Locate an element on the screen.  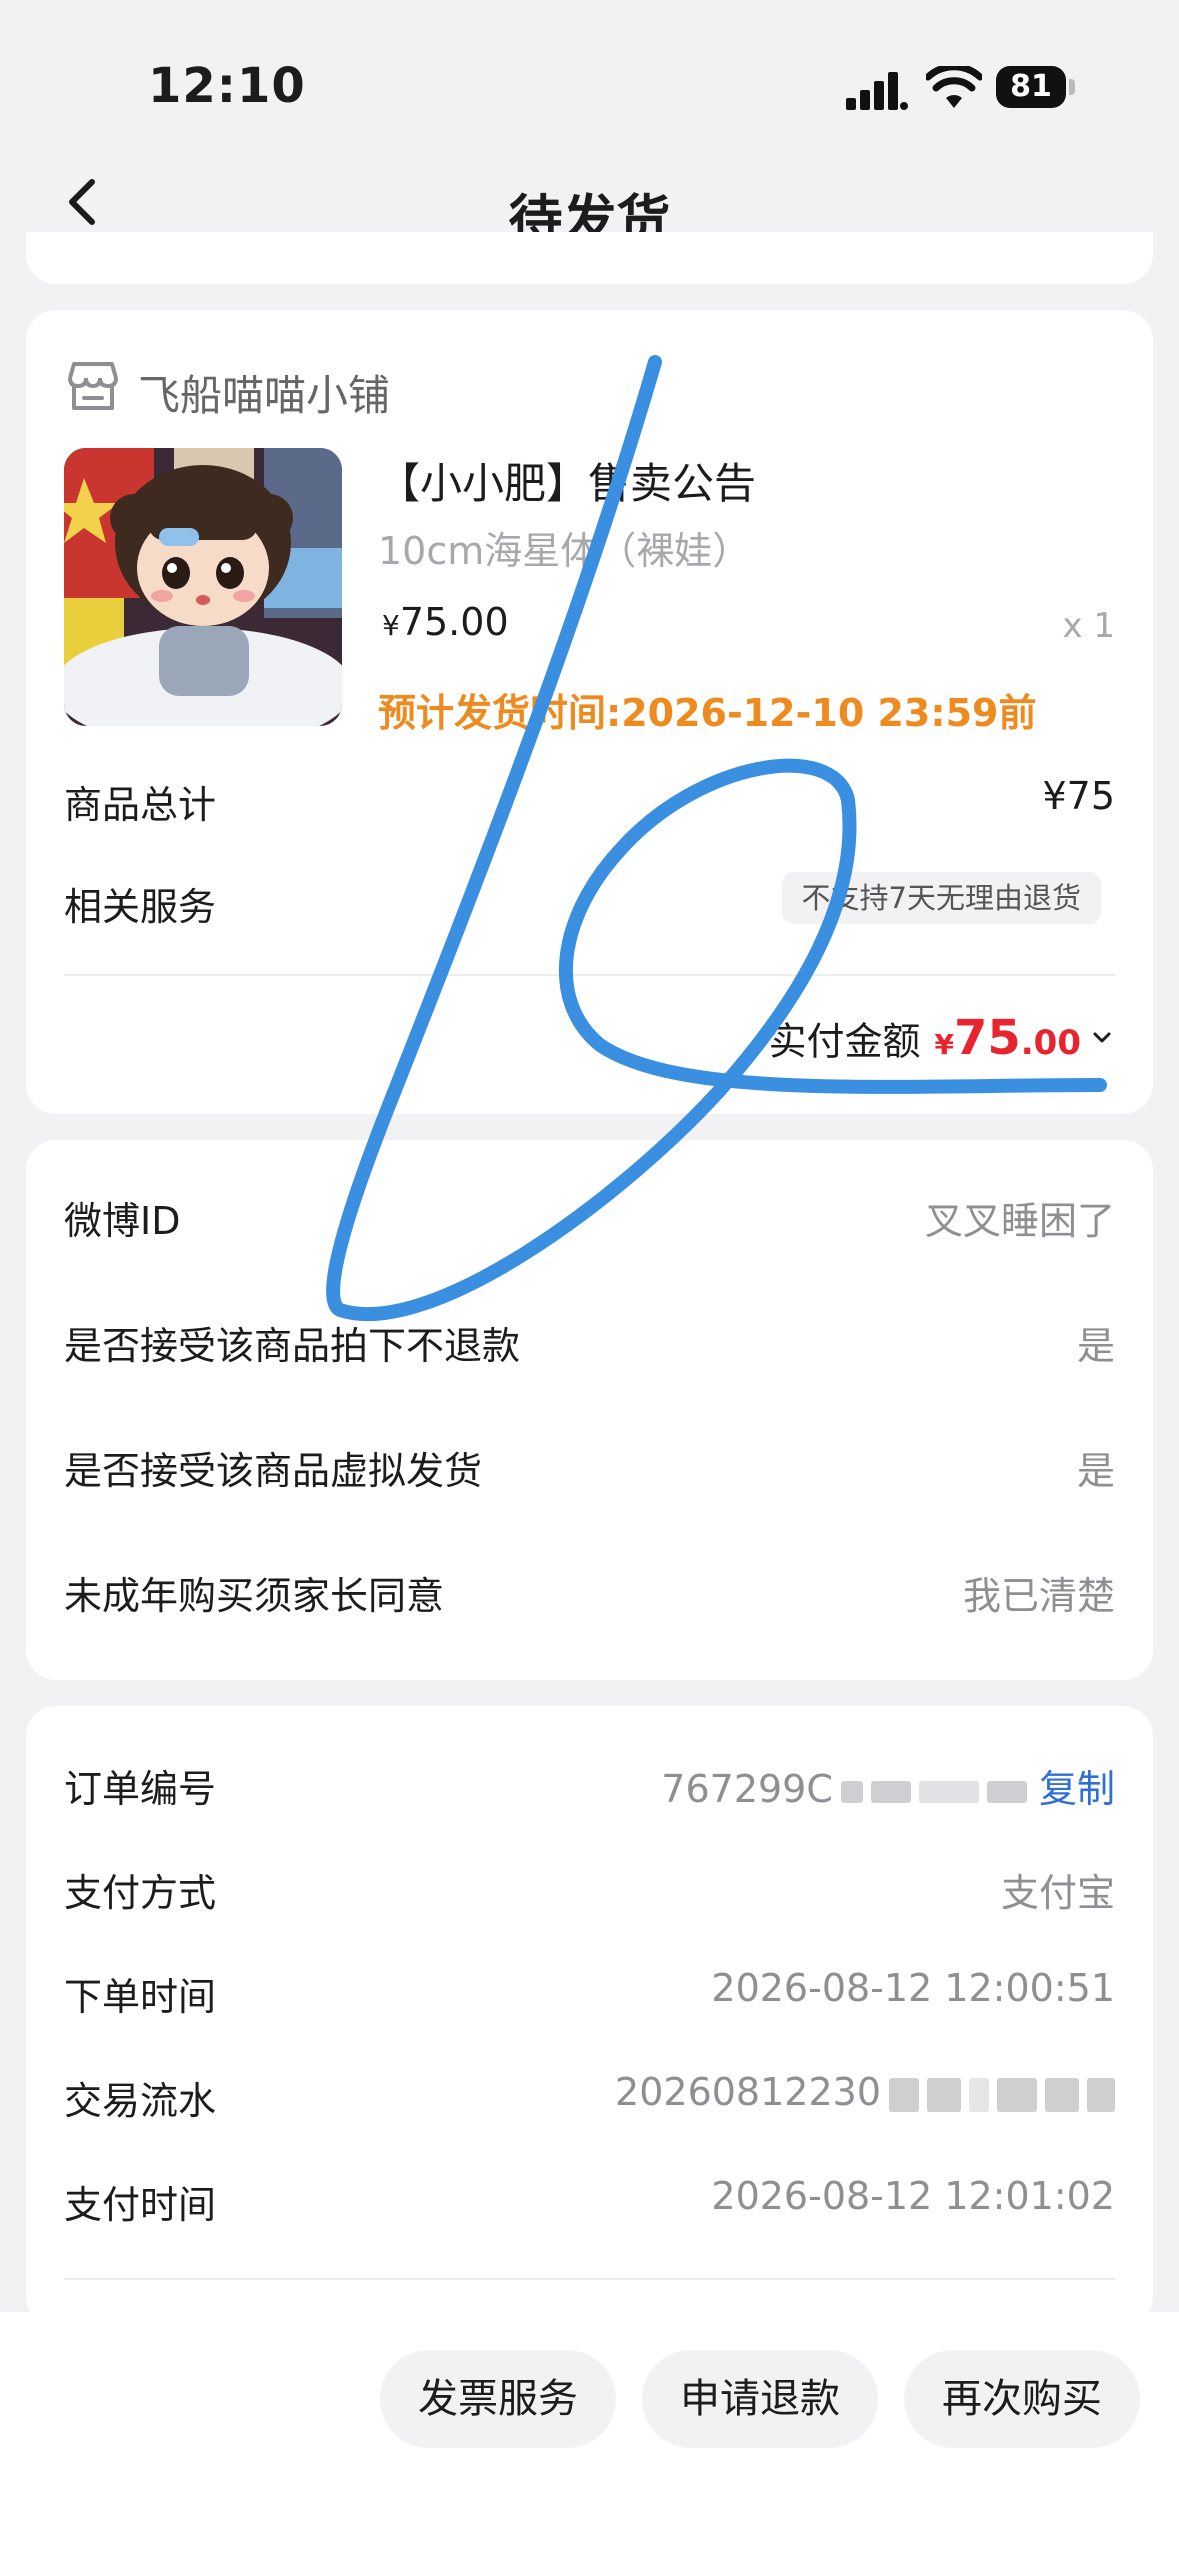
info-label-no-refund: 是否接受该商品拍下不退款 is located at coordinates (292, 1346).